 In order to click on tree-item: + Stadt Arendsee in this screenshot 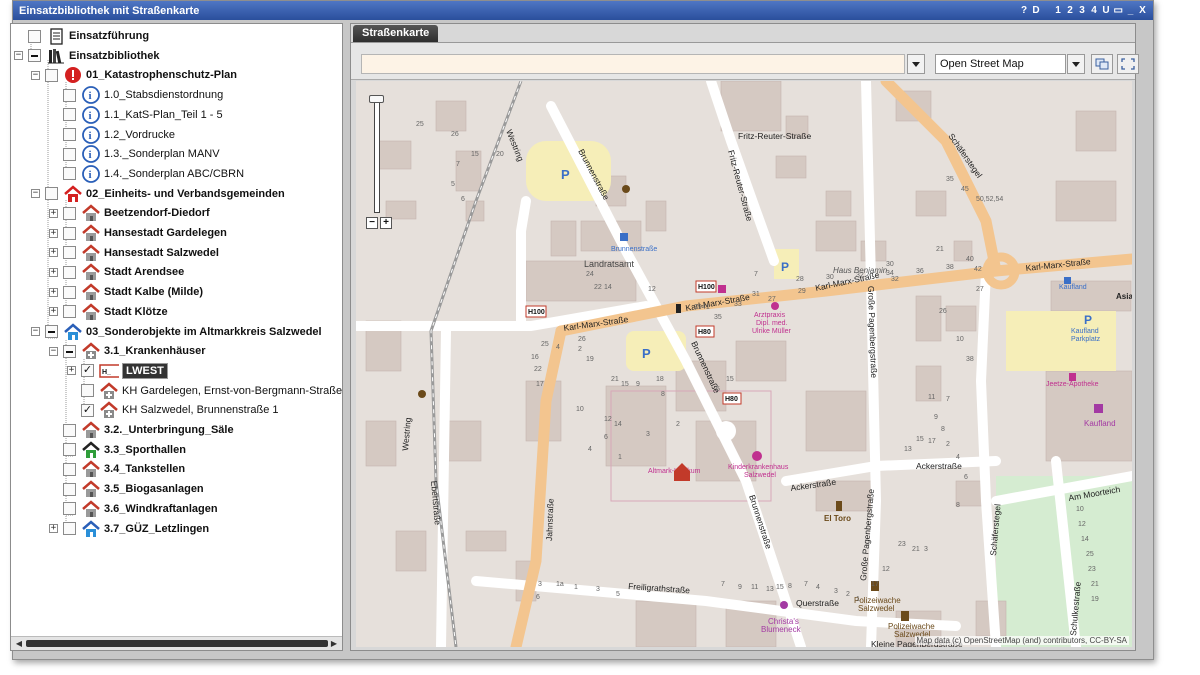, I will do `click(116, 272)`.